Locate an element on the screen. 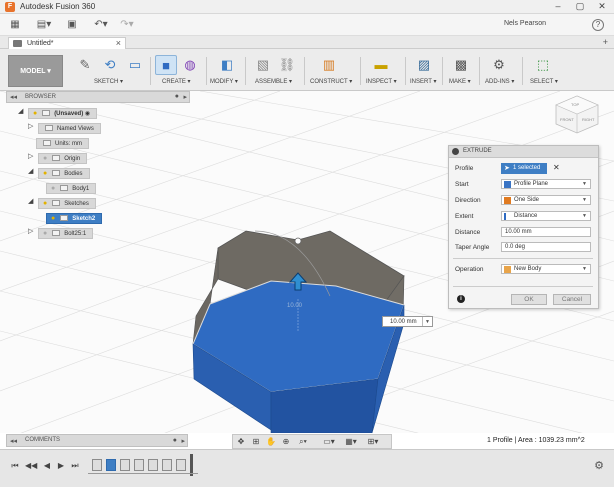 This screenshot has height=487, width=614. extrude-dialog-header: EXTRUDE is located at coordinates (523, 152).